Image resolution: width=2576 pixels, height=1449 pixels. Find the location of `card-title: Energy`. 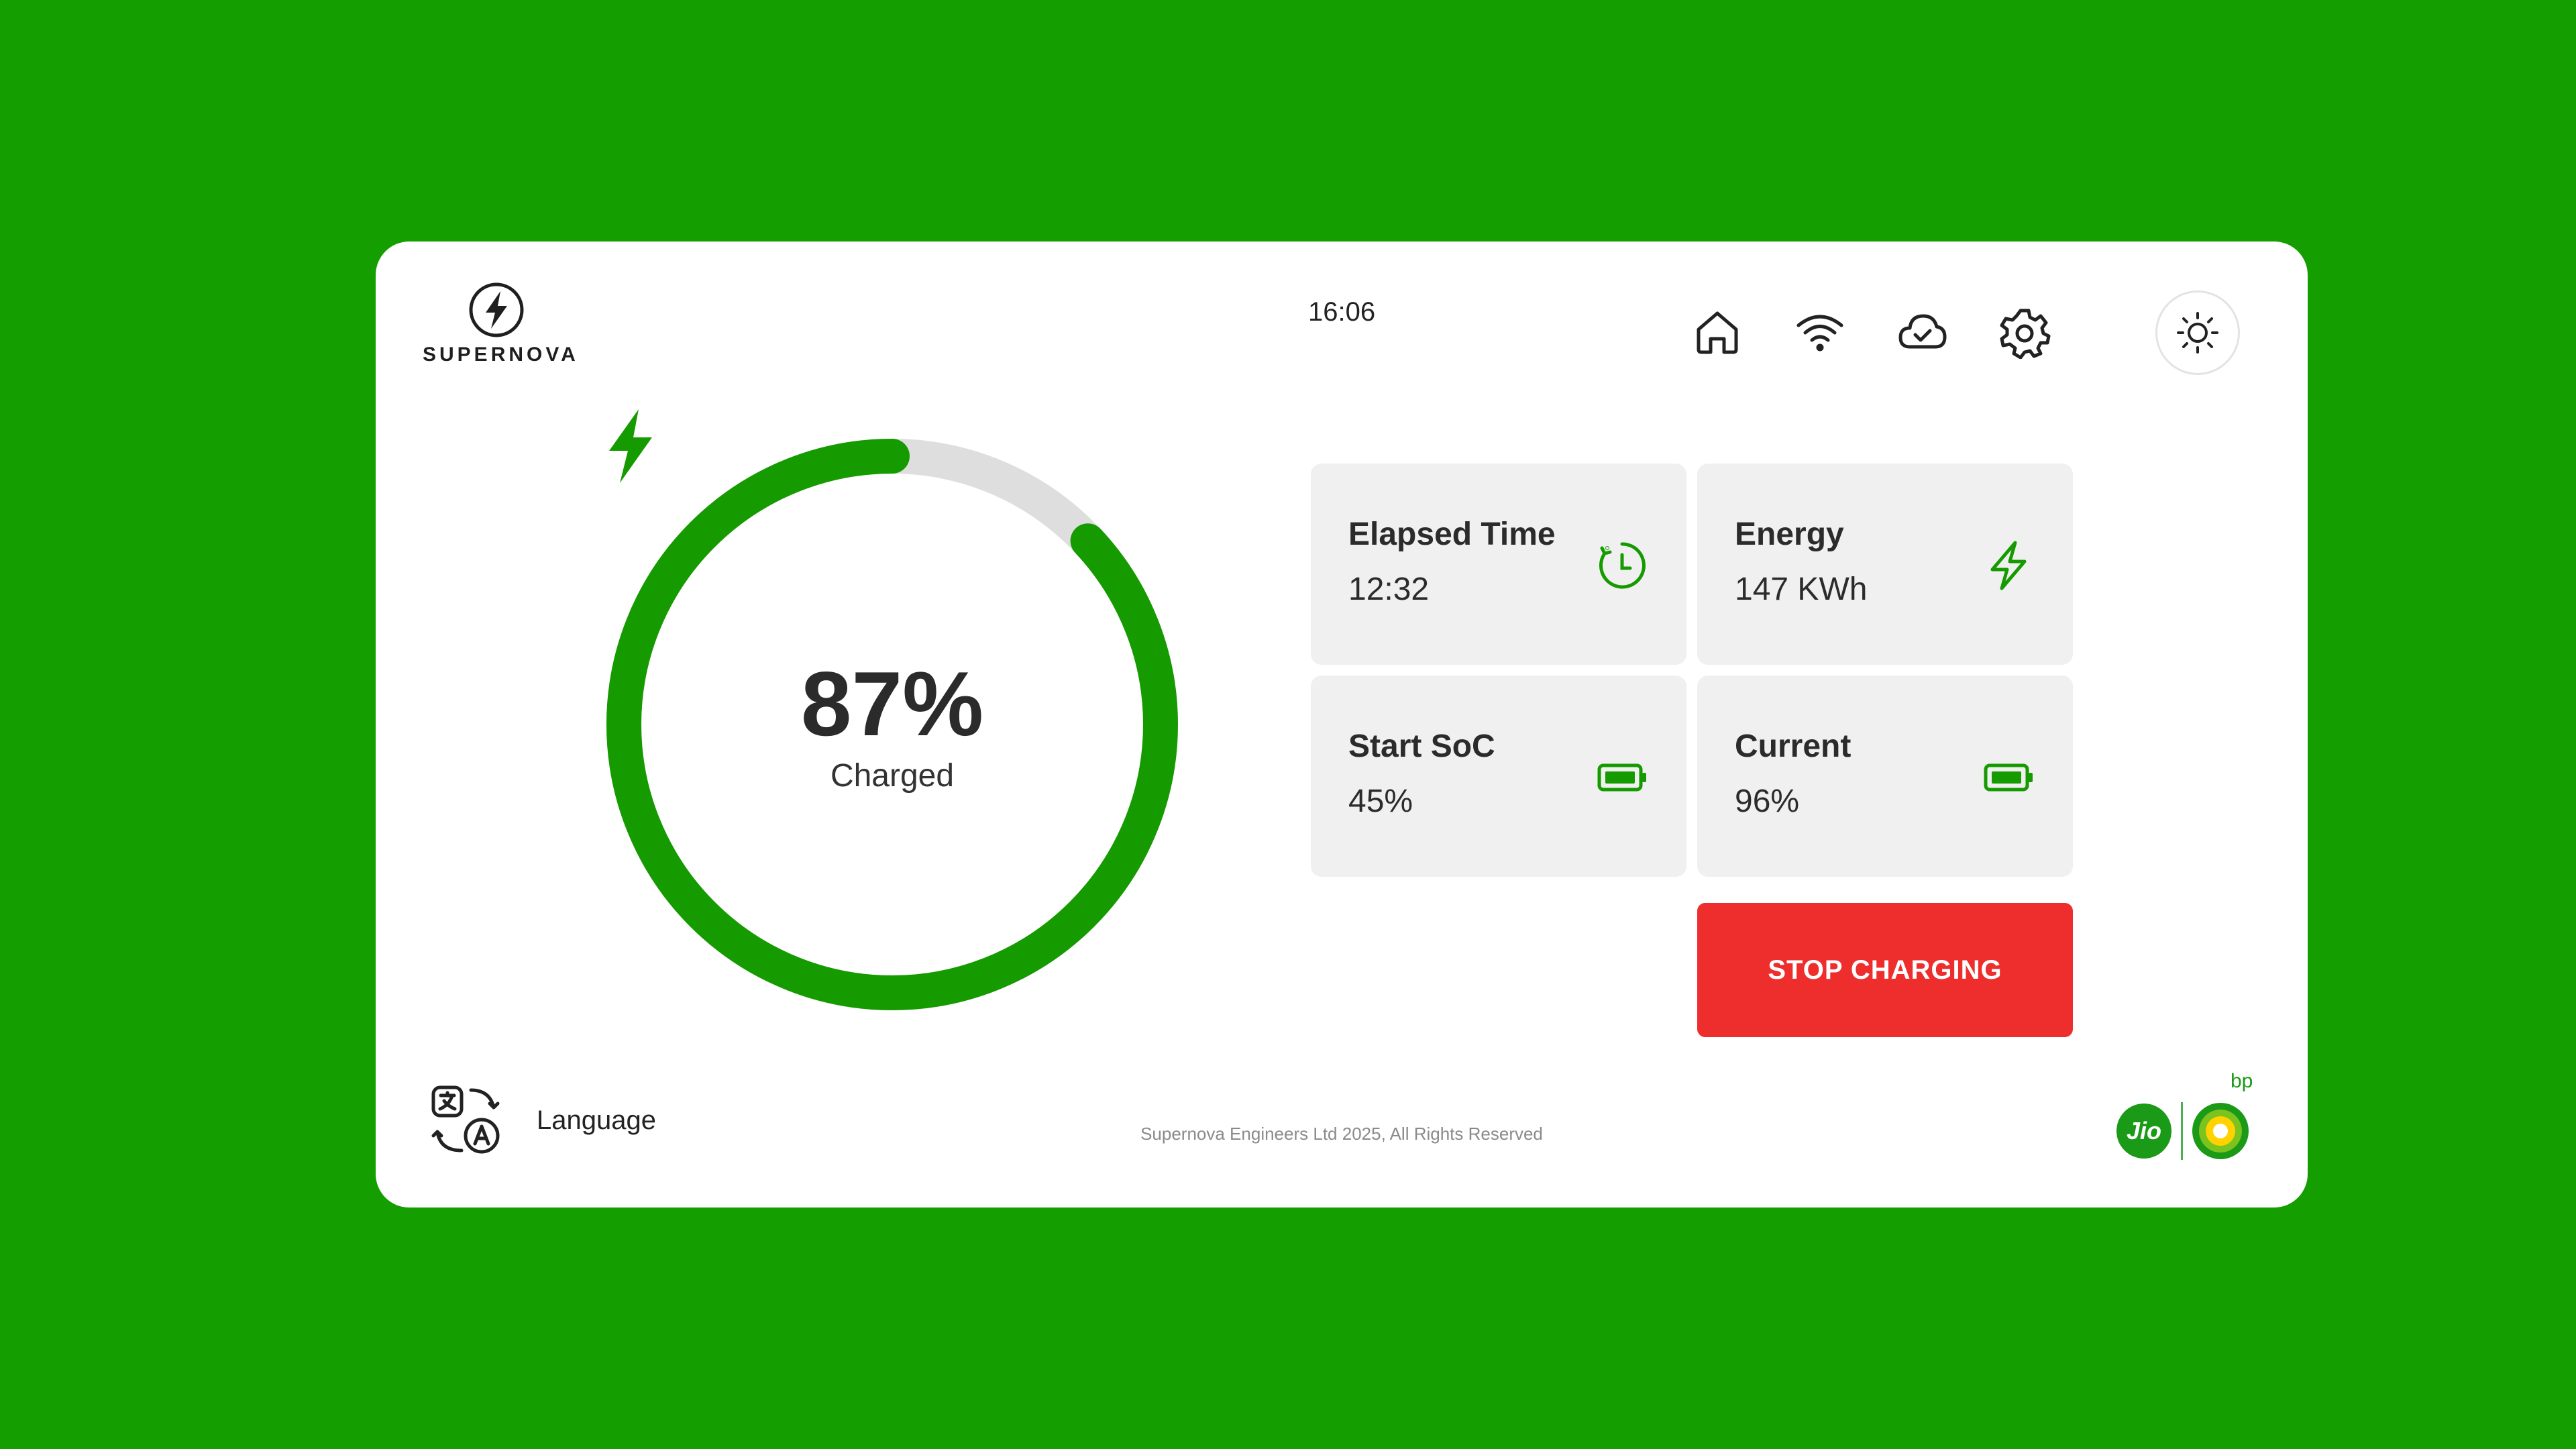

card-title: Energy is located at coordinates (1789, 534).